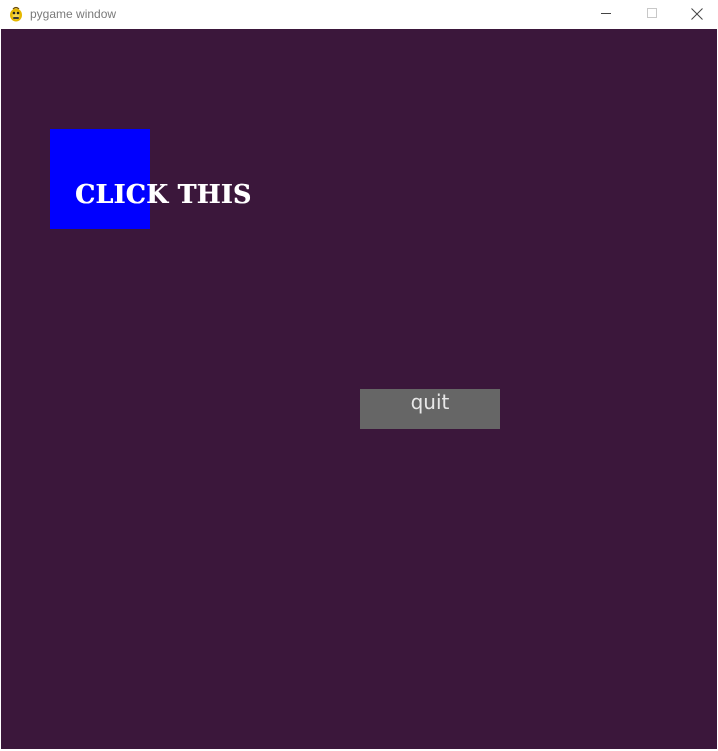 Image resolution: width=718 pixels, height=751 pixels. I want to click on minimize-button, so click(606, 14).